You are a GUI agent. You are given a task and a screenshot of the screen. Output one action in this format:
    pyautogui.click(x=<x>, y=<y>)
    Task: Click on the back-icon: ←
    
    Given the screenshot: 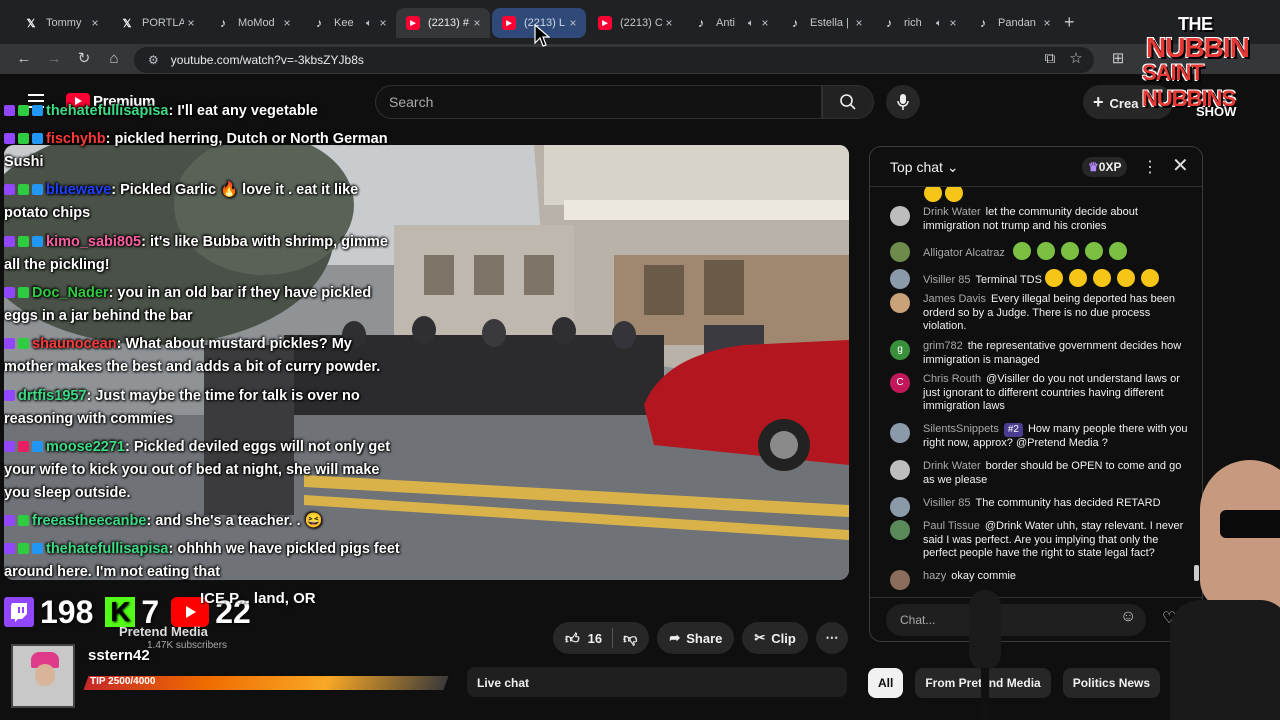 What is the action you would take?
    pyautogui.click(x=24, y=59)
    